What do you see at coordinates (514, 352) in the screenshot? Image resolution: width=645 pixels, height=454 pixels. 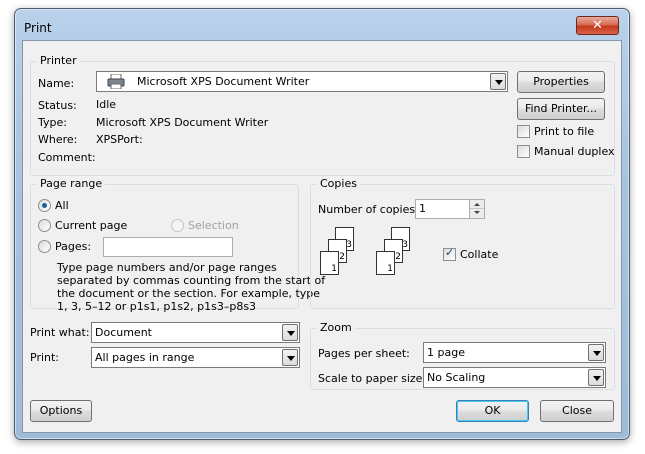 I see `pages-per-sheet-select: 1 page` at bounding box center [514, 352].